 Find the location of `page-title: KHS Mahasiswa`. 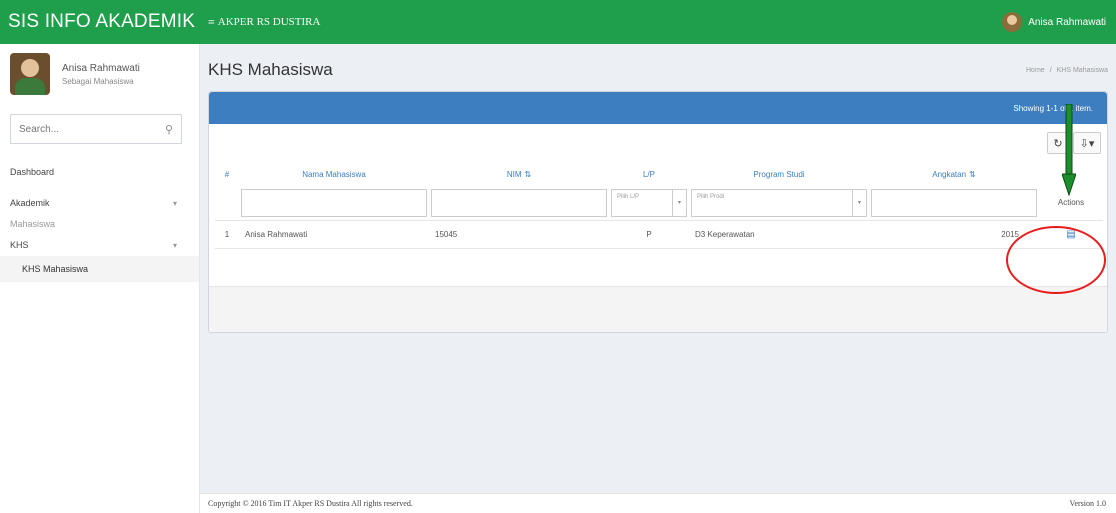

page-title: KHS Mahasiswa is located at coordinates (270, 69).